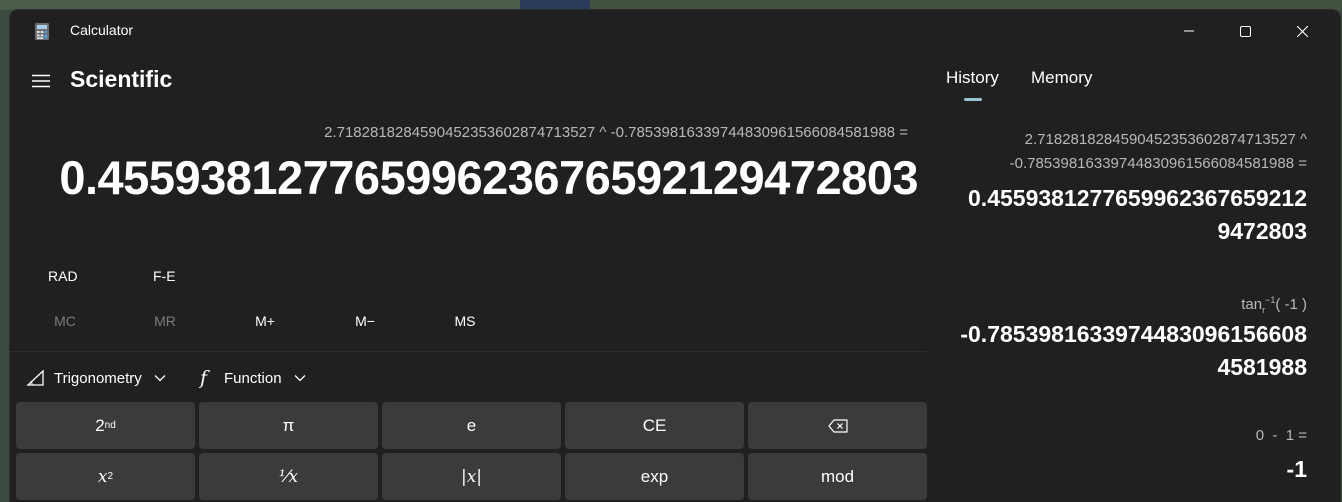  What do you see at coordinates (65, 321) in the screenshot?
I see `memory-clear-button: MC` at bounding box center [65, 321].